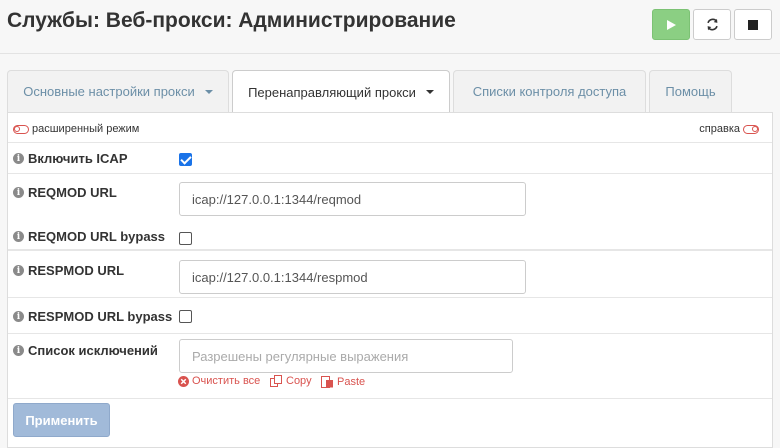  Describe the element at coordinates (327, 382) in the screenshot. I see `paste-icon` at that location.